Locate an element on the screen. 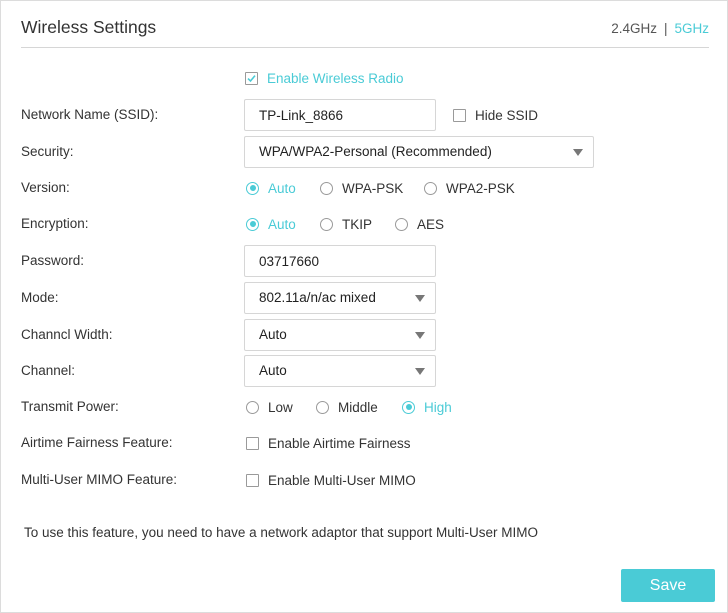 The width and height of the screenshot is (728, 613). encryption-radio-auto: Auto is located at coordinates (271, 224).